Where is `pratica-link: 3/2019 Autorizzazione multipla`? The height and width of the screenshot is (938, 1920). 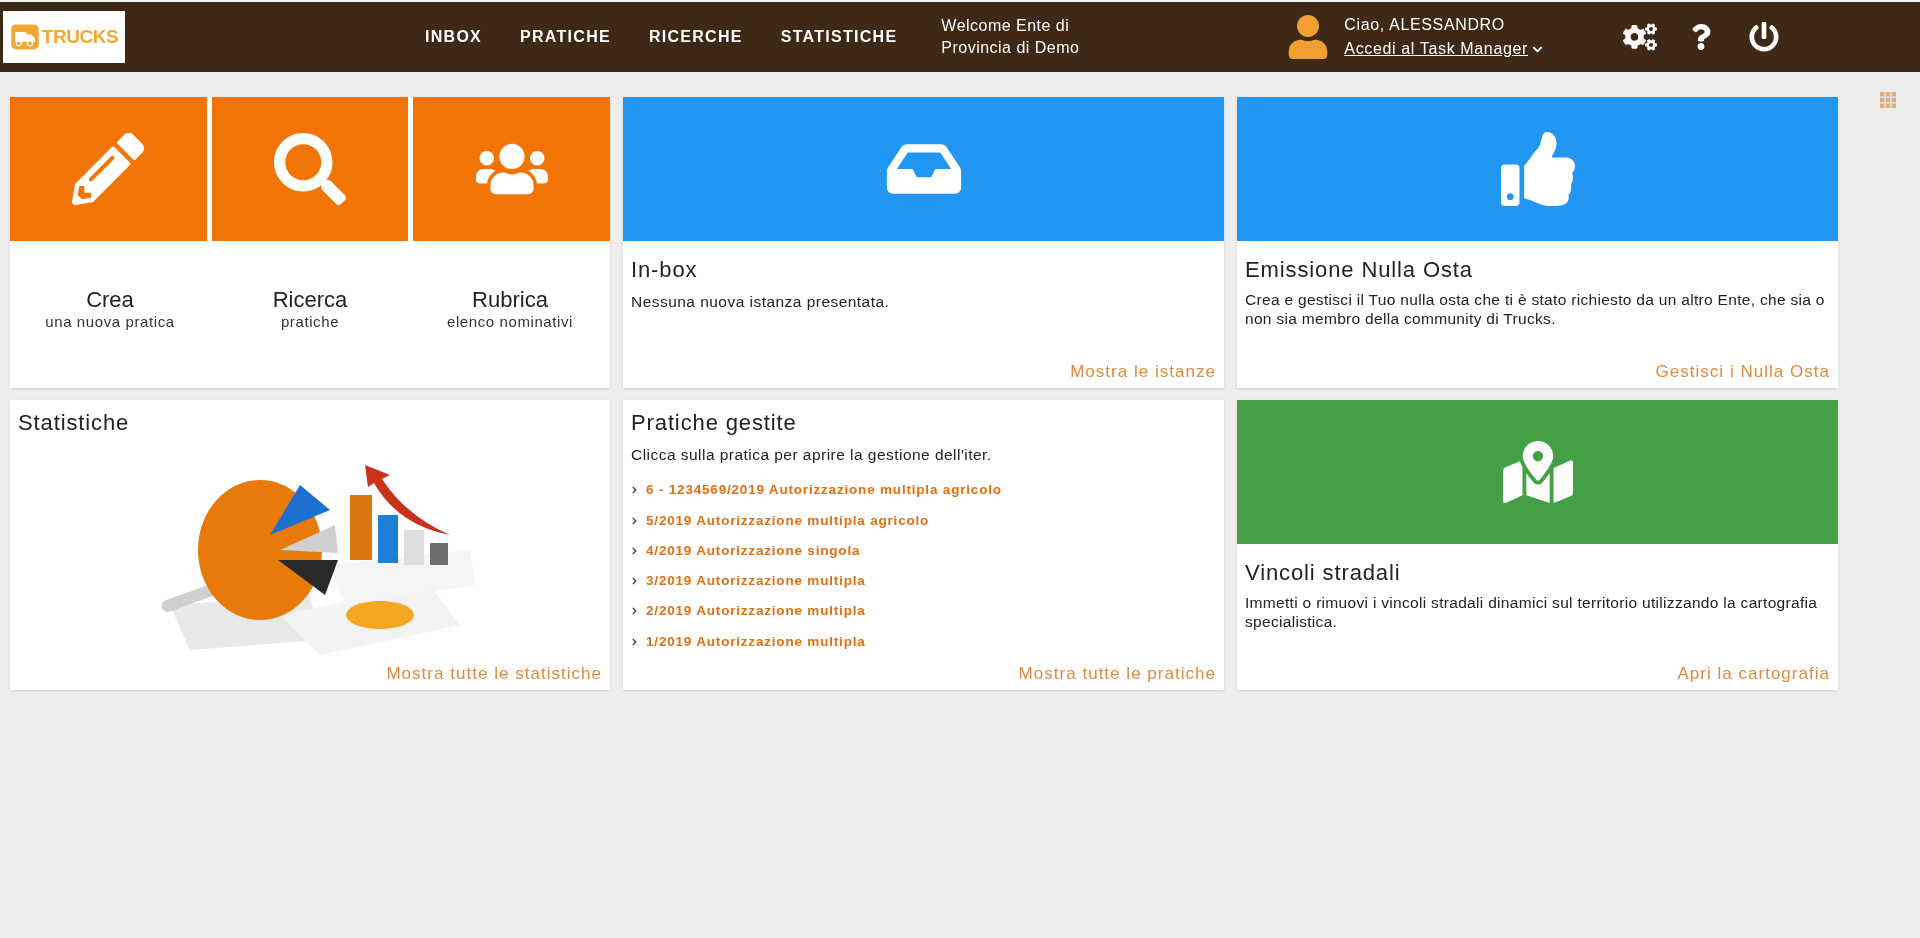 pratica-link: 3/2019 Autorizzazione multipla is located at coordinates (756, 581).